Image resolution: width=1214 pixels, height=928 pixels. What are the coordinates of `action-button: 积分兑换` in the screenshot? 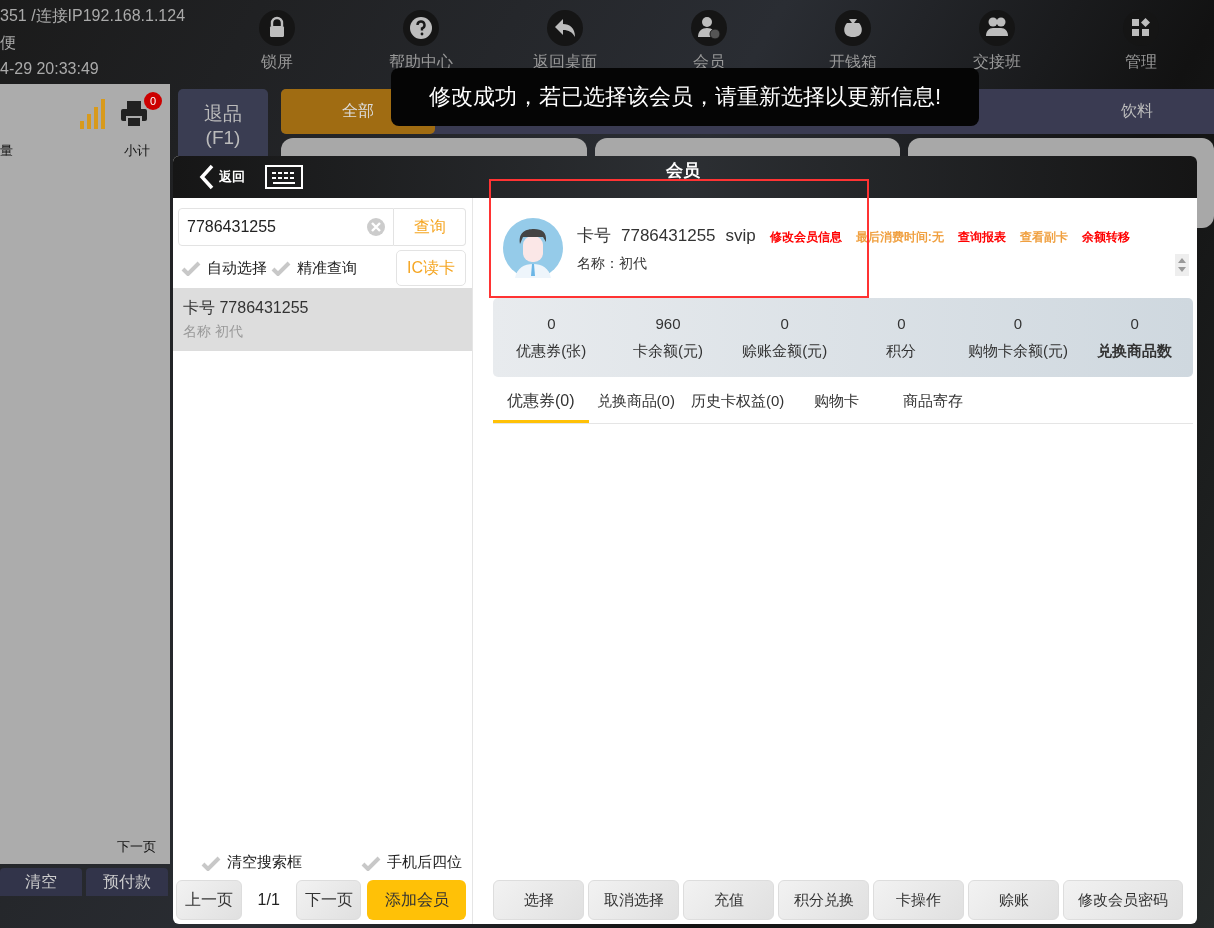 It's located at (823, 900).